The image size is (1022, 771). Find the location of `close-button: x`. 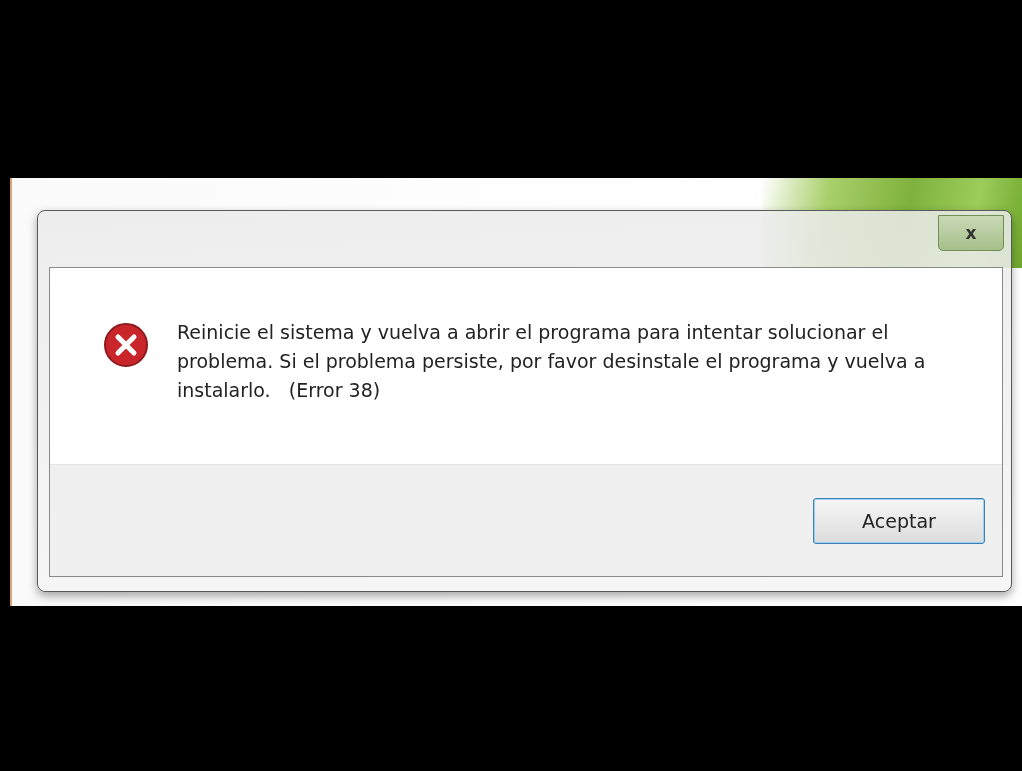

close-button: x is located at coordinates (971, 233).